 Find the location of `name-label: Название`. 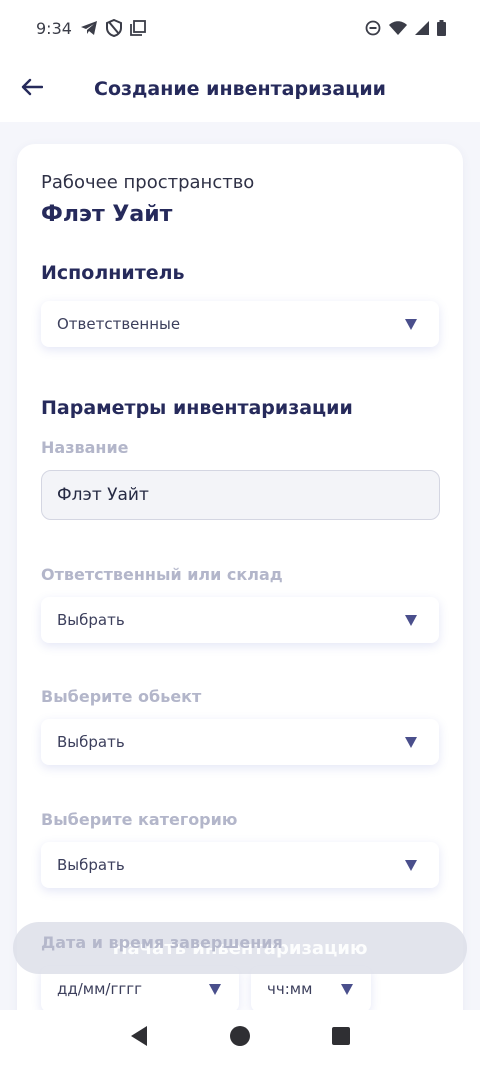

name-label: Название is located at coordinates (85, 447).